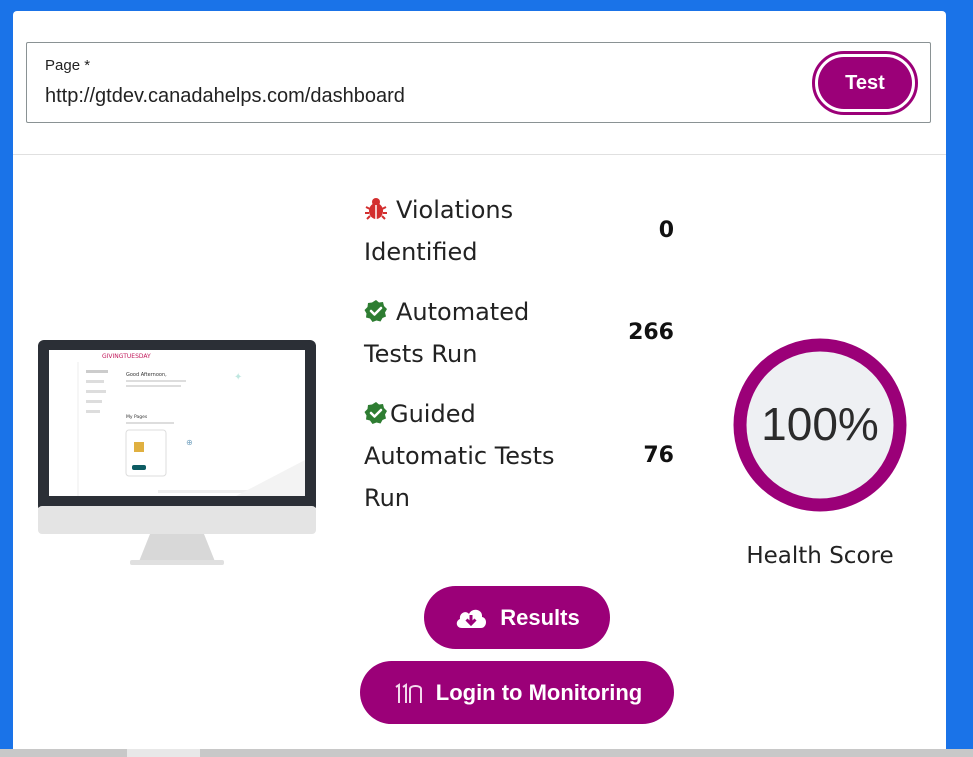  Describe the element at coordinates (471, 618) in the screenshot. I see `cloud-download-icon` at that location.